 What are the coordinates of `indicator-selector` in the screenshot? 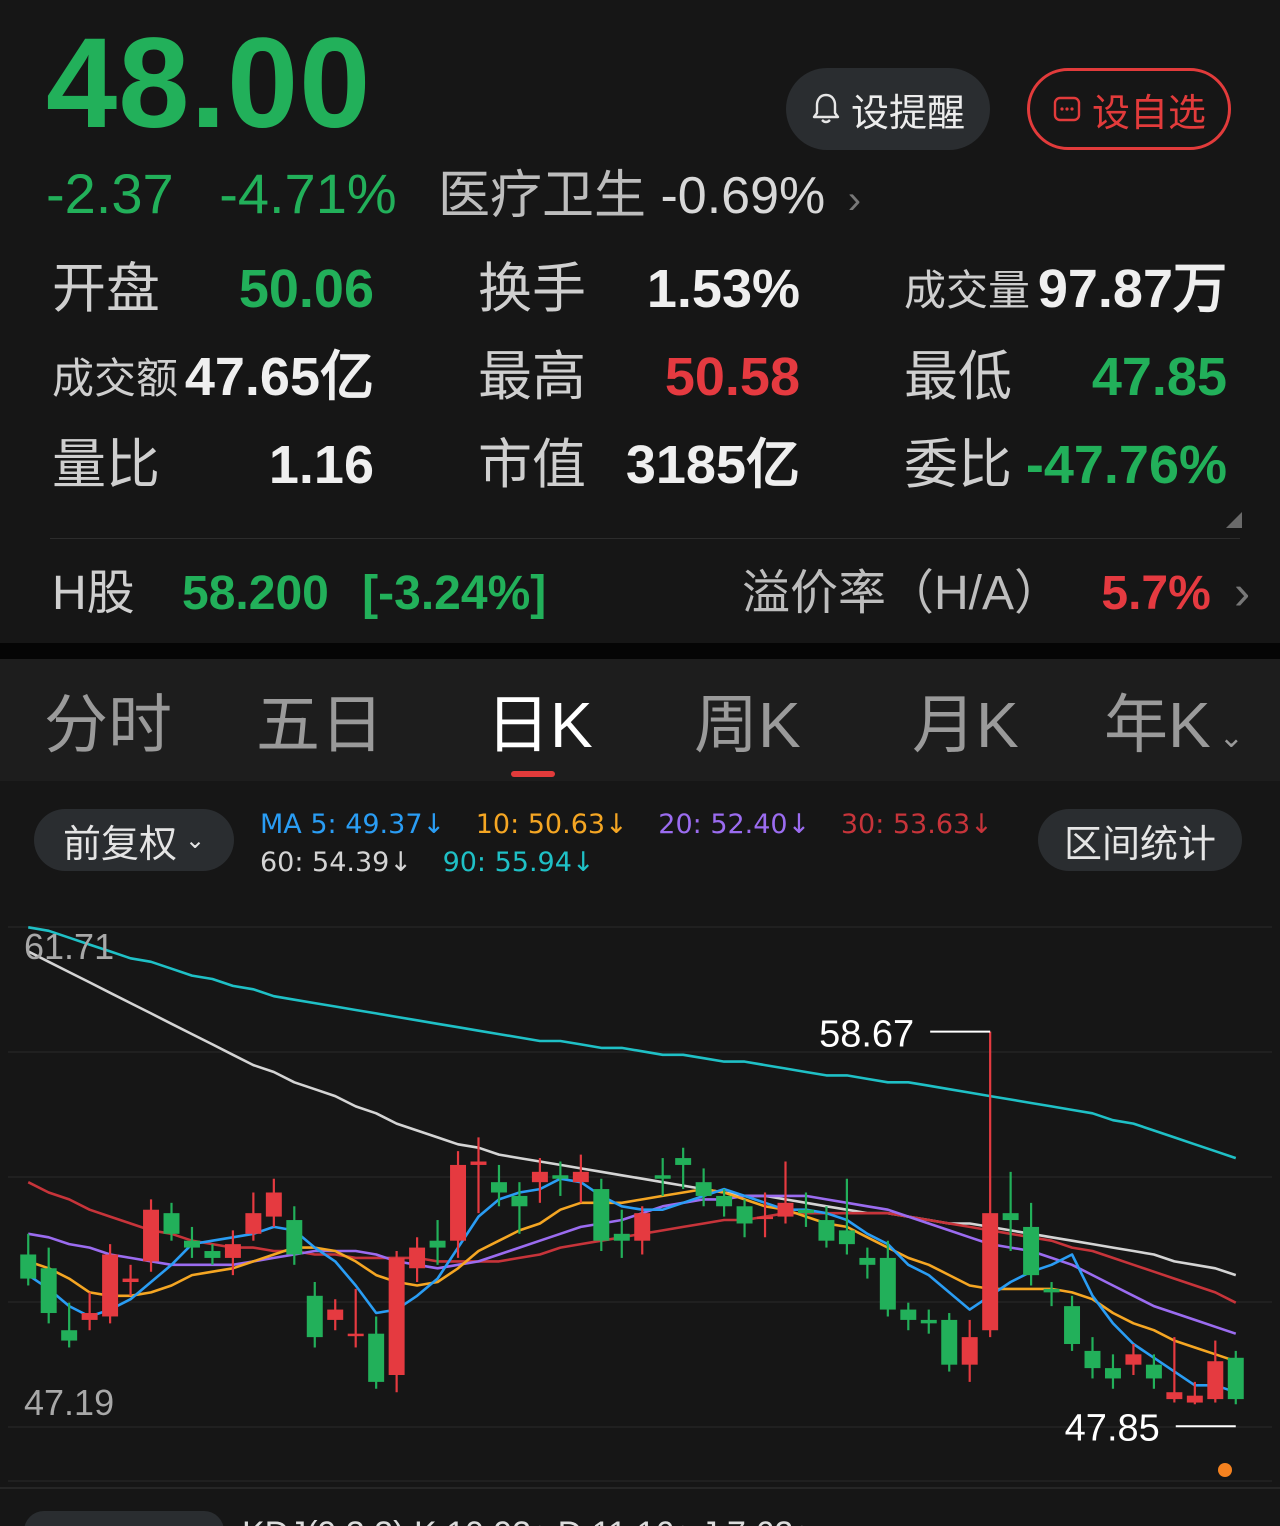 It's located at (124, 1518).